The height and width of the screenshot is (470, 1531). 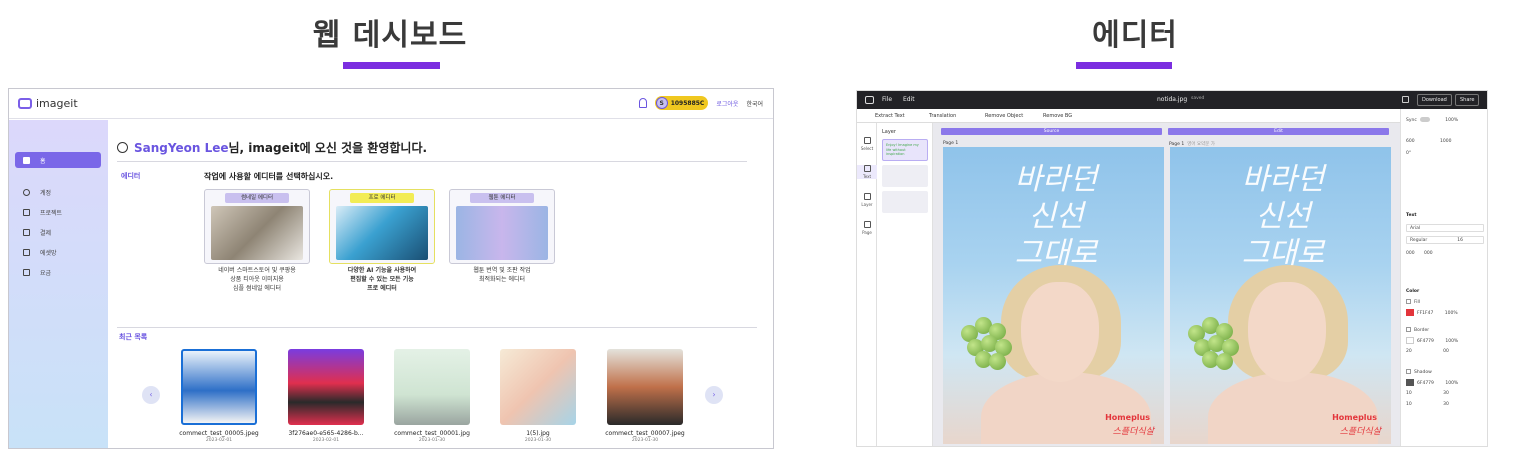 I want to click on saved-status: saved, so click(x=1198, y=98).